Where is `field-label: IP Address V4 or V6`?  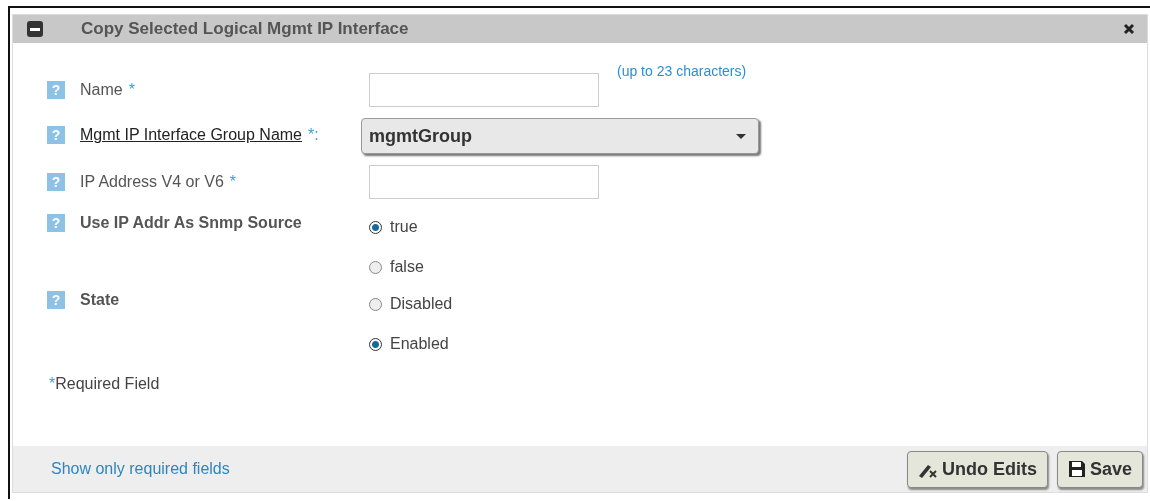 field-label: IP Address V4 or V6 is located at coordinates (152, 182).